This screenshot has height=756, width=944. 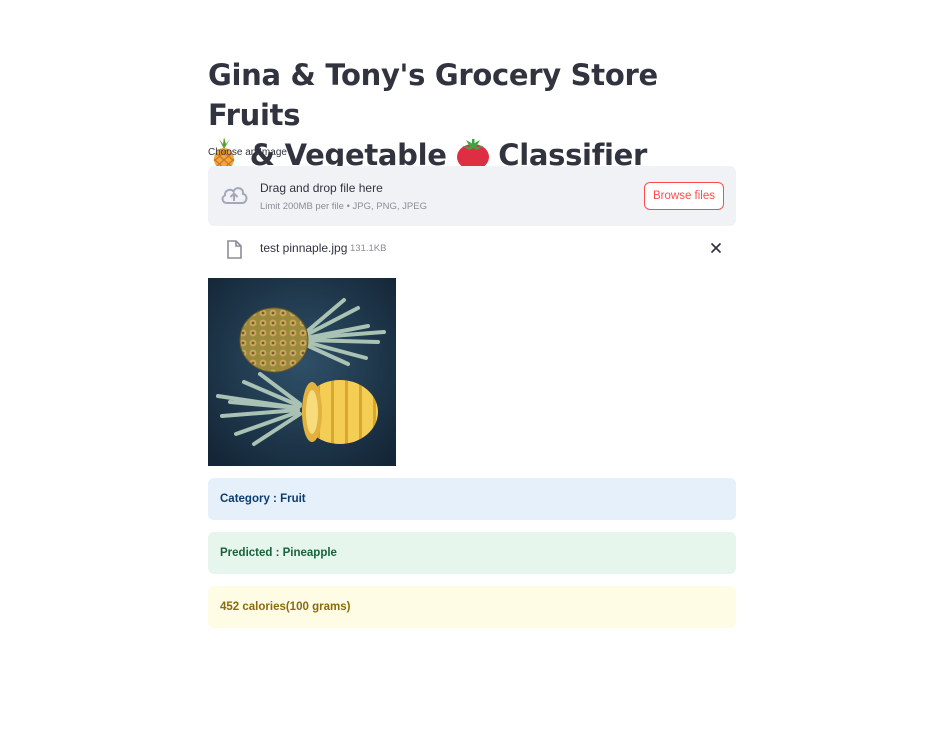 I want to click on browse-files-button: Browse files, so click(x=684, y=196).